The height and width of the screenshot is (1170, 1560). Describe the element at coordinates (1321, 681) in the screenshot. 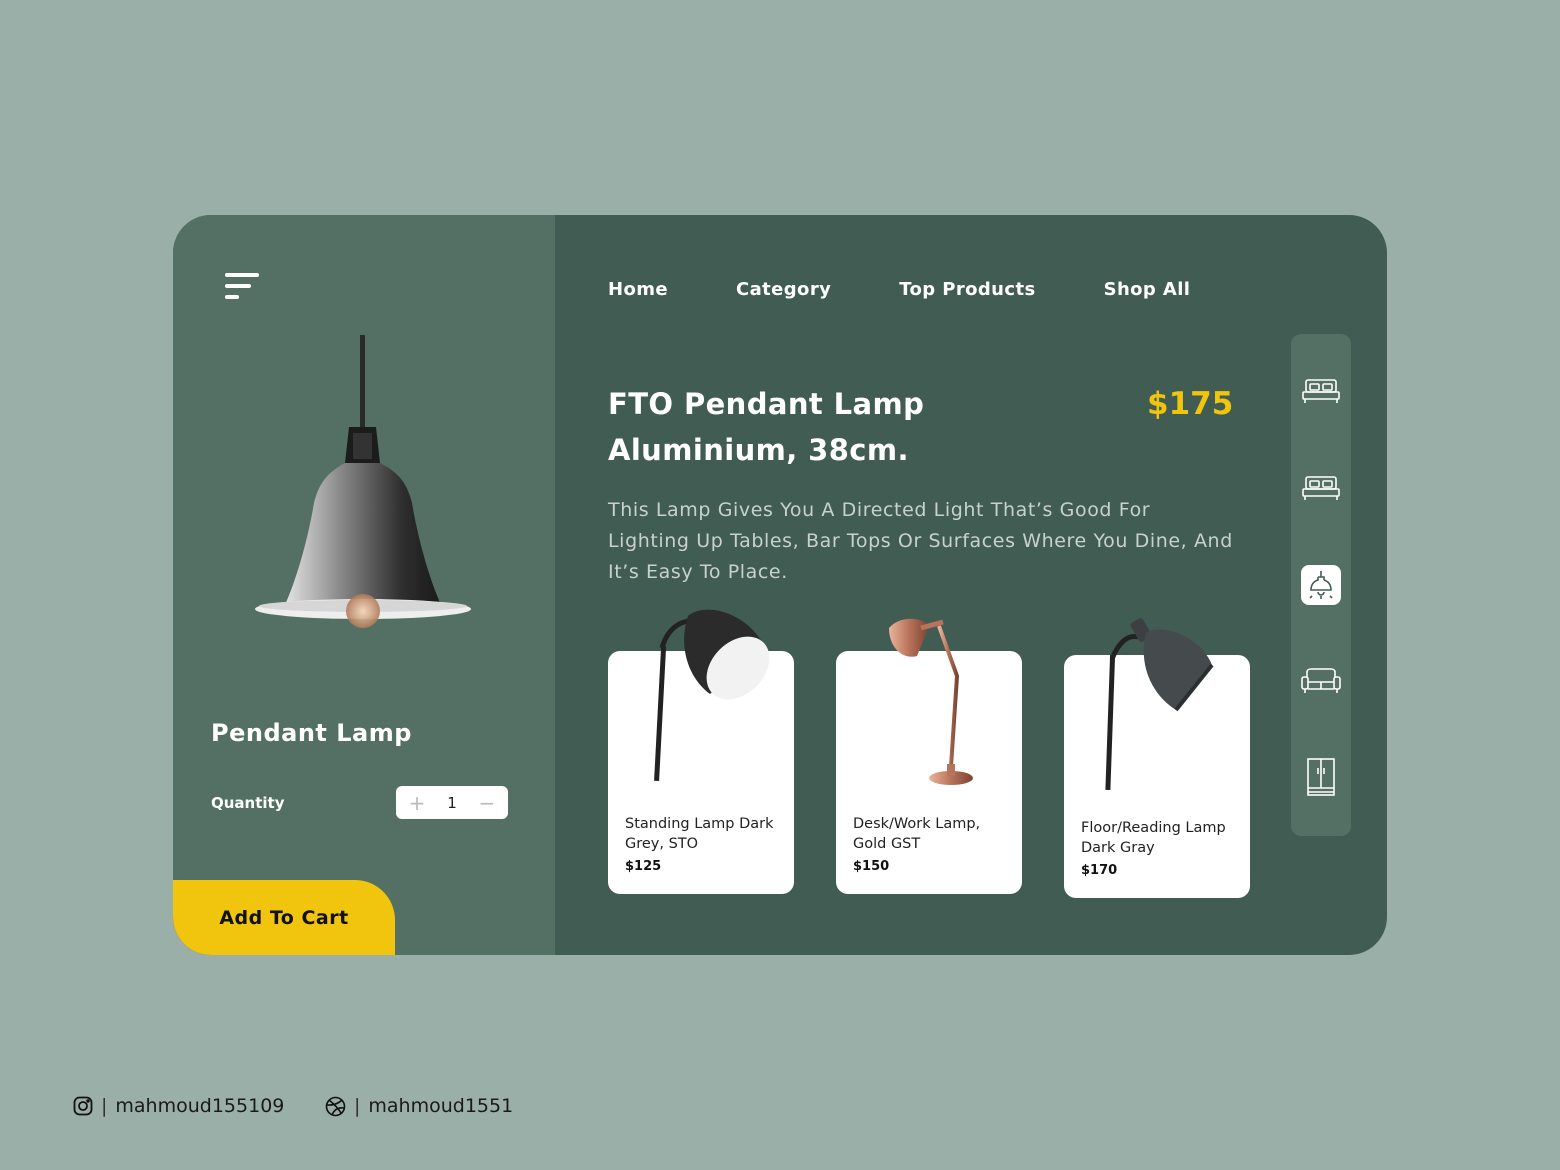

I see `sofa-icon` at that location.